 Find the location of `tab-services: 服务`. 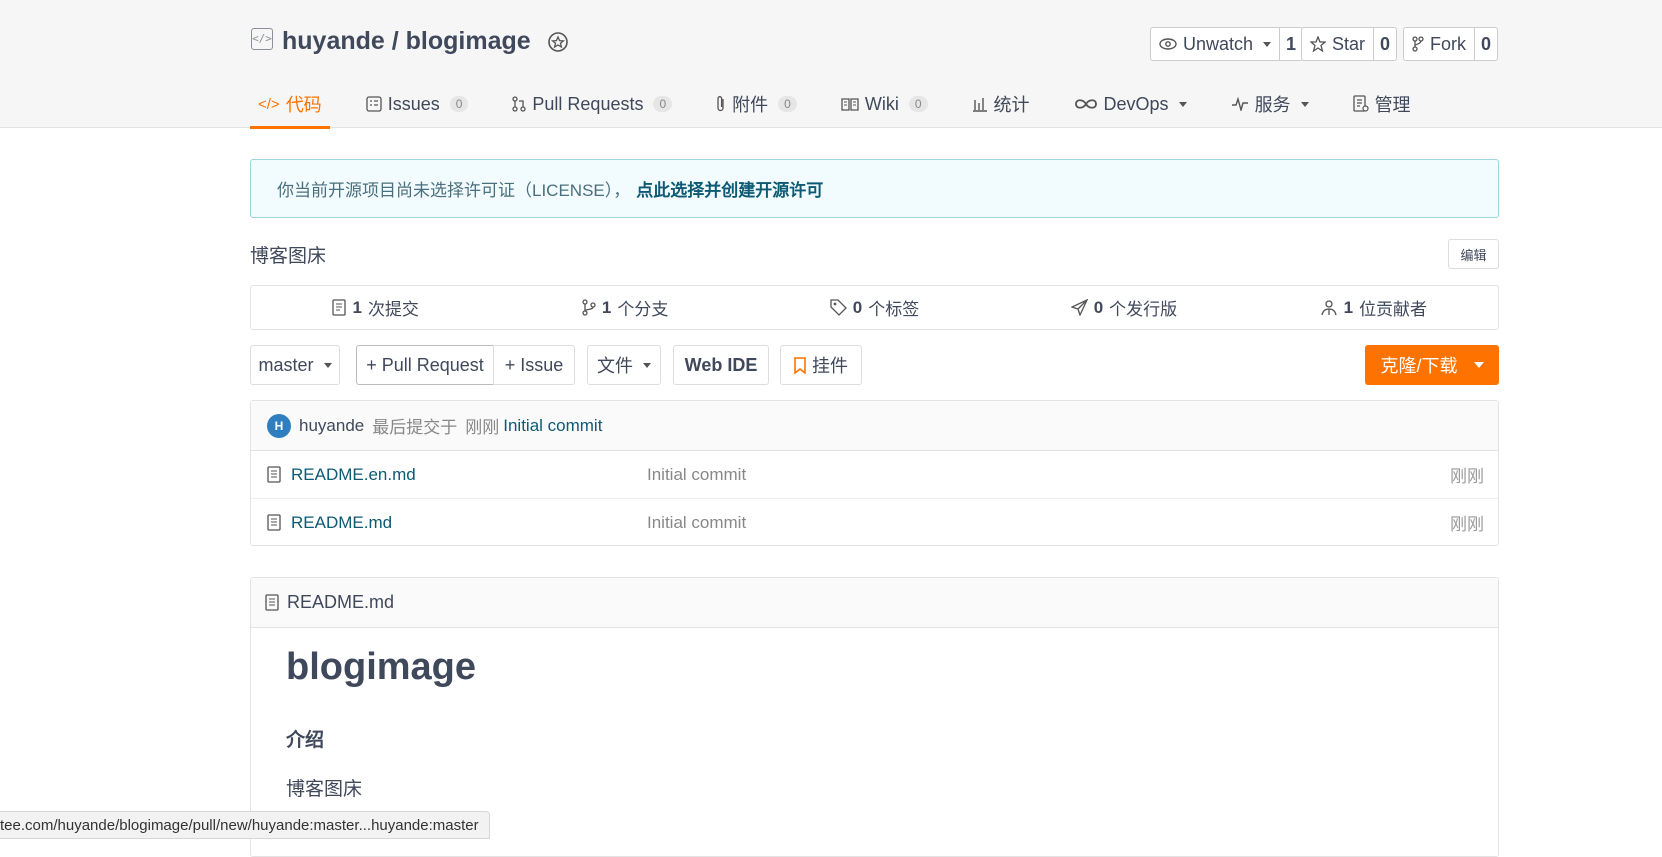

tab-services: 服务 is located at coordinates (1270, 104).